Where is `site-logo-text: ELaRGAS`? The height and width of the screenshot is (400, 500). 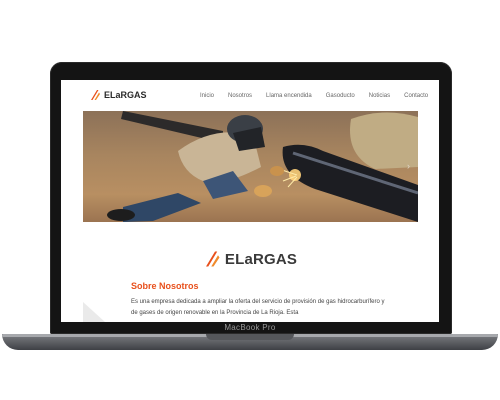 site-logo-text: ELaRGAS is located at coordinates (125, 95).